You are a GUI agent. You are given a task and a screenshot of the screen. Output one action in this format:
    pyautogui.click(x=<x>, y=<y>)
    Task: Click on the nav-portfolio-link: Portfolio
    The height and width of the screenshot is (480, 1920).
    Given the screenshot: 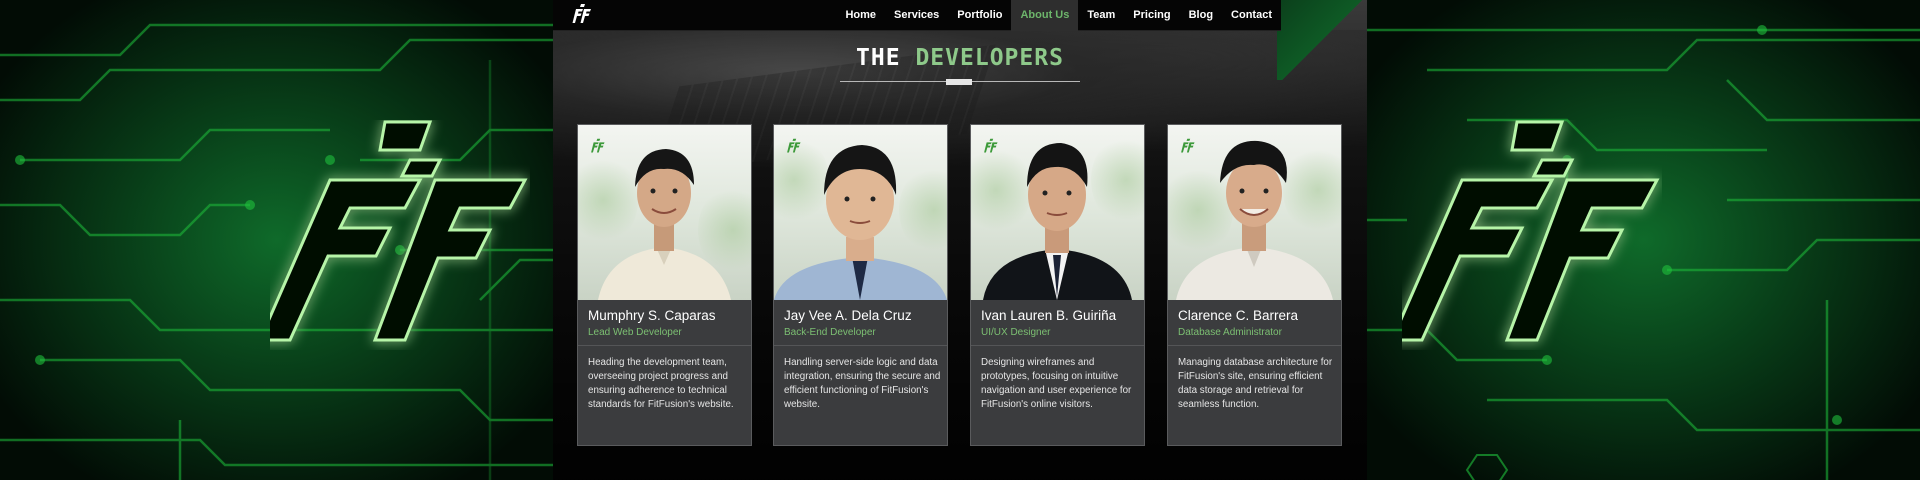 What is the action you would take?
    pyautogui.click(x=979, y=15)
    